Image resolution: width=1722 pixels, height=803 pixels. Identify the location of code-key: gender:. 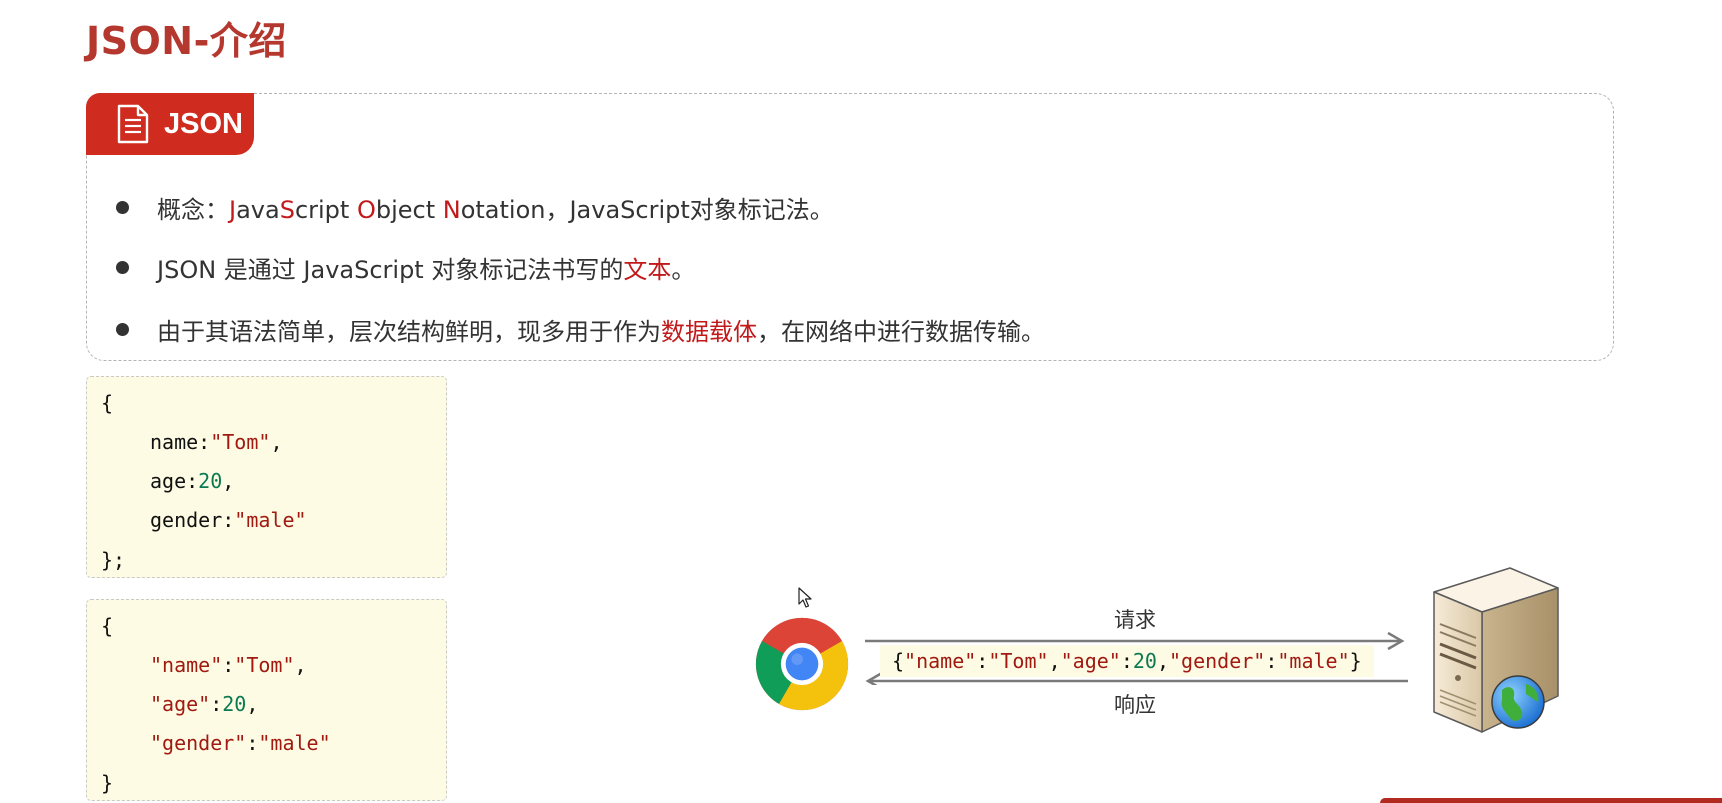
(192, 520).